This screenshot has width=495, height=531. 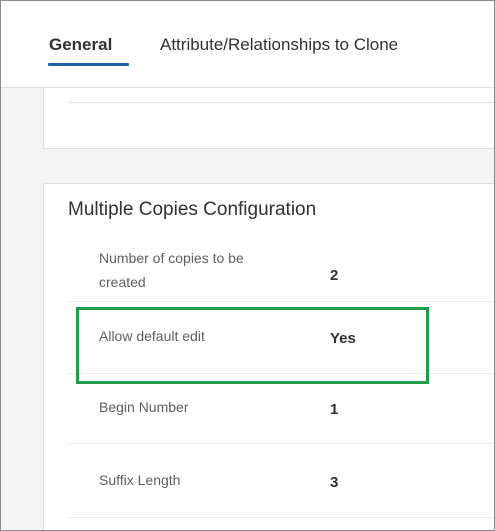 I want to click on tab-attribute-relationships-to-clone: Attribute/Relationships to Clone, so click(x=279, y=45).